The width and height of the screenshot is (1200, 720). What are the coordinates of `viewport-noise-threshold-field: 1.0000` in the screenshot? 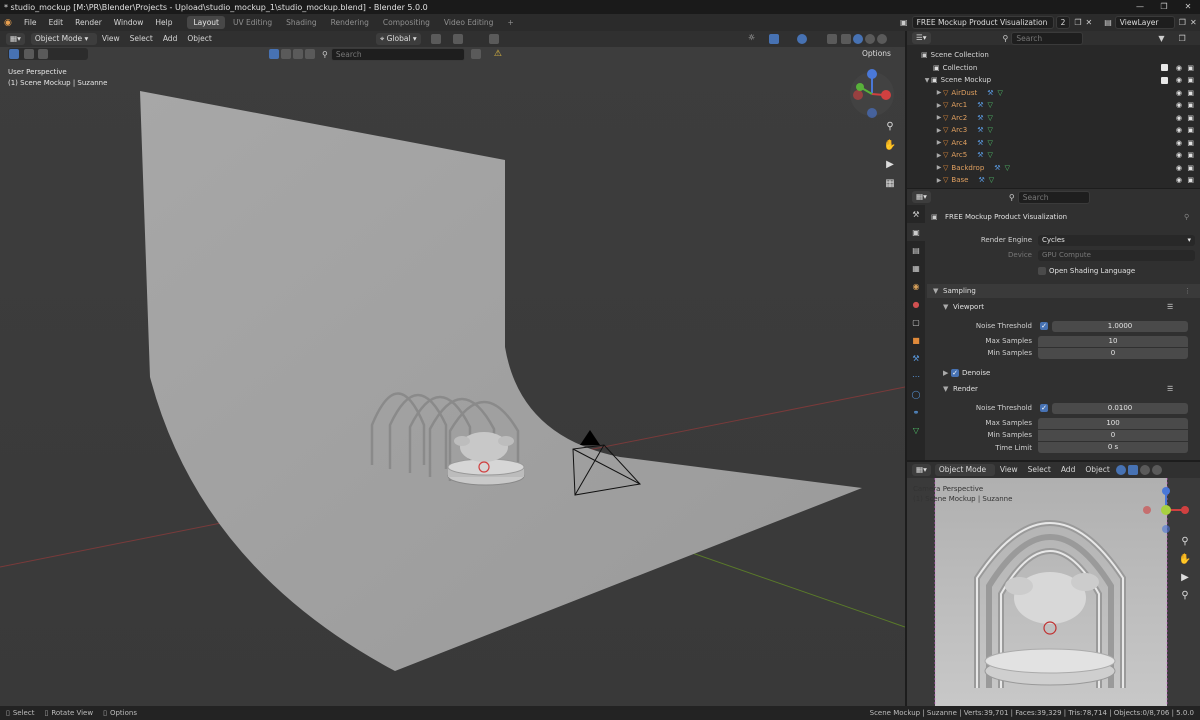 It's located at (1120, 326).